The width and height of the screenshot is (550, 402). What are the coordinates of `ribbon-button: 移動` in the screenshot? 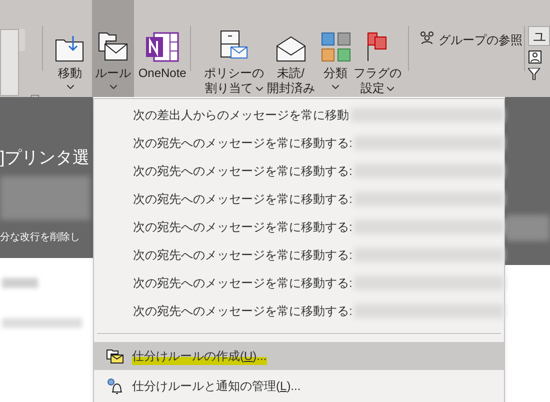 It's located at (70, 48).